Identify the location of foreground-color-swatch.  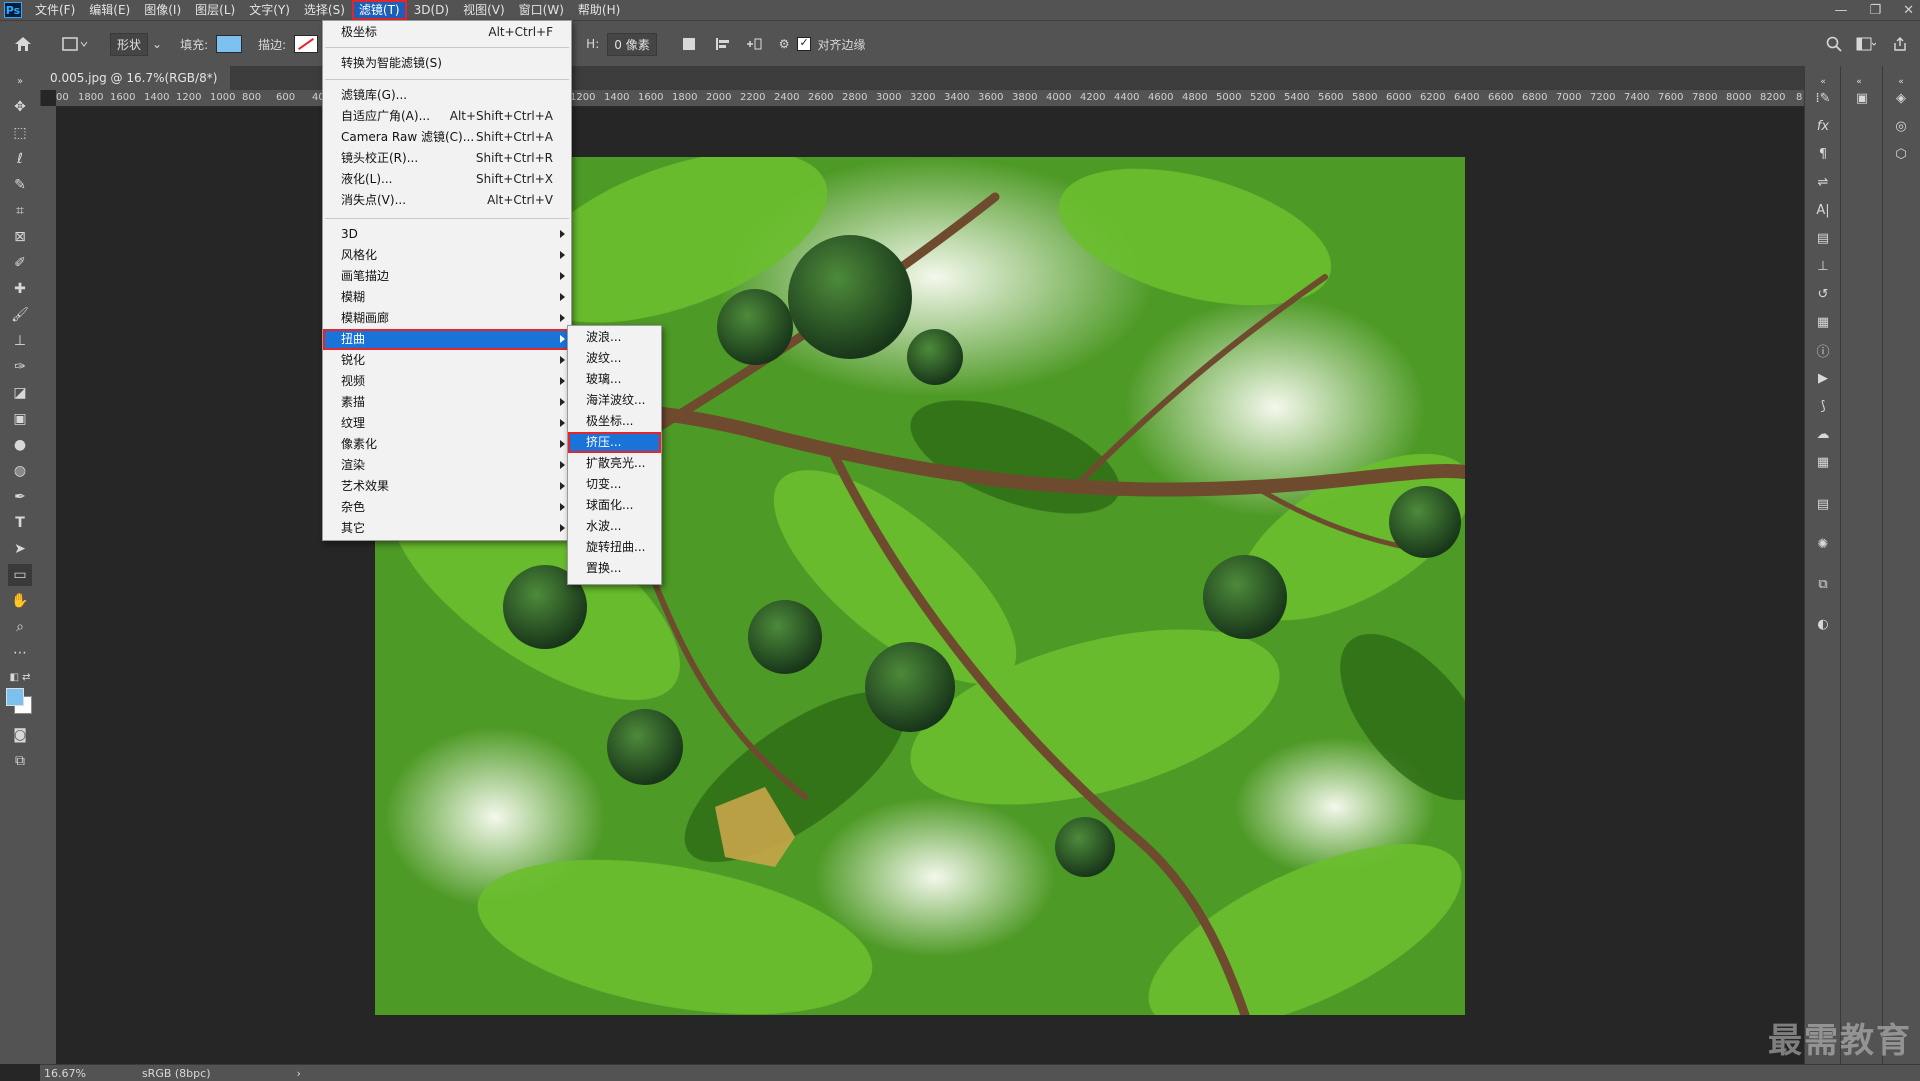
(15, 697).